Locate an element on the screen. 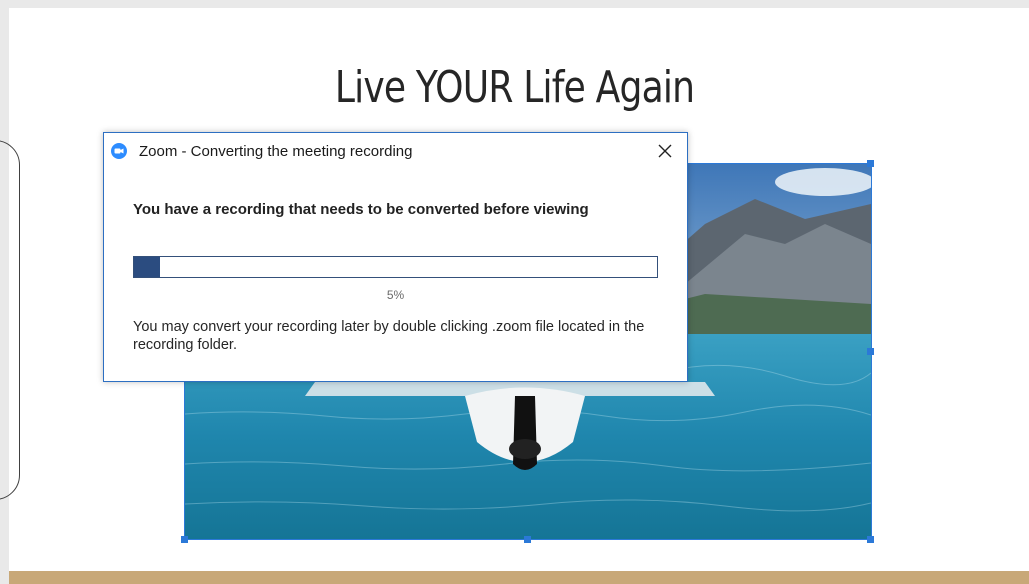  slide-footer-band is located at coordinates (519, 577).